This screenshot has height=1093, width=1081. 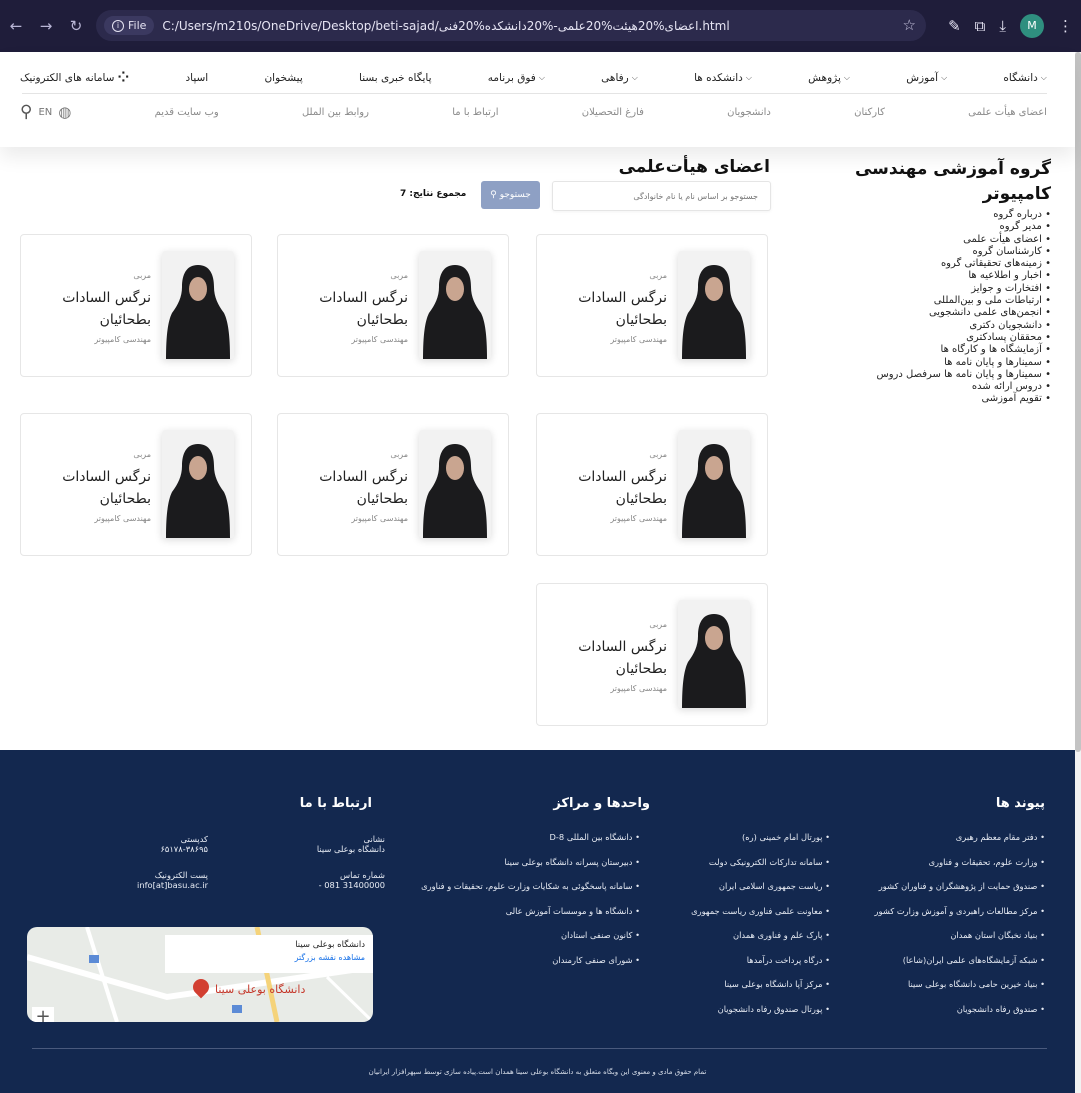 What do you see at coordinates (335, 112) in the screenshot?
I see `submenu-international: روابط بین الملل` at bounding box center [335, 112].